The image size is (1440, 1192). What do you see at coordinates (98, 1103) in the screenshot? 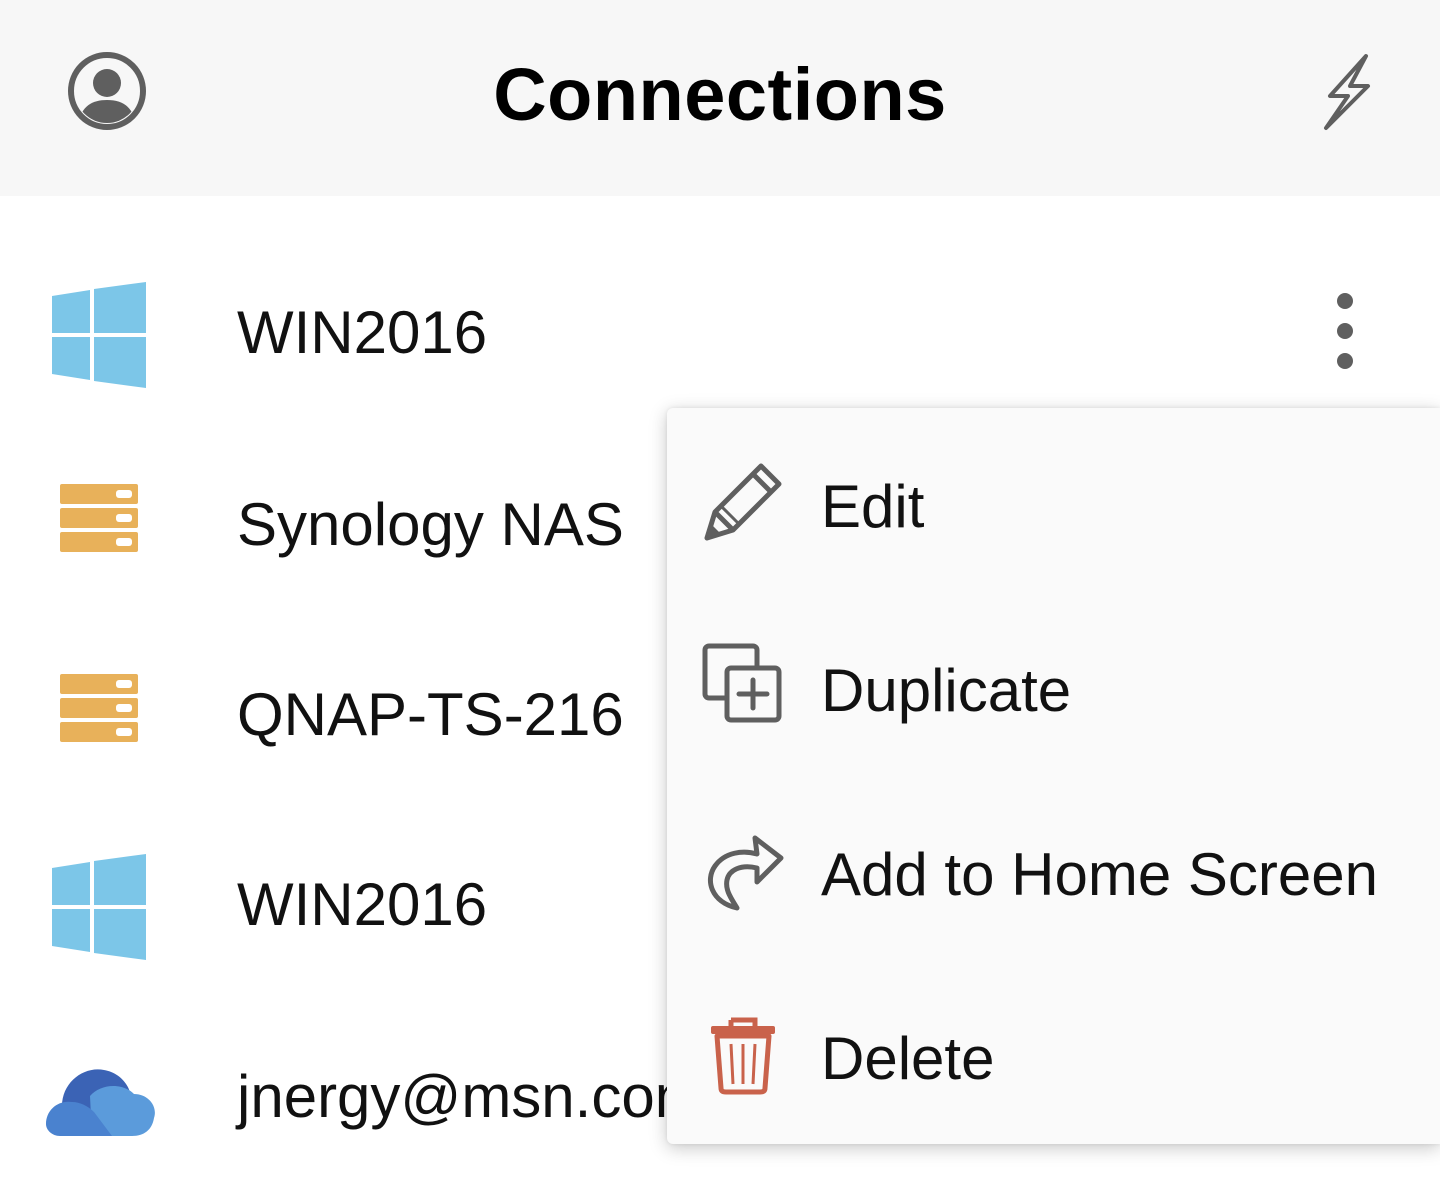
I see `onedrive-cloud-icon` at bounding box center [98, 1103].